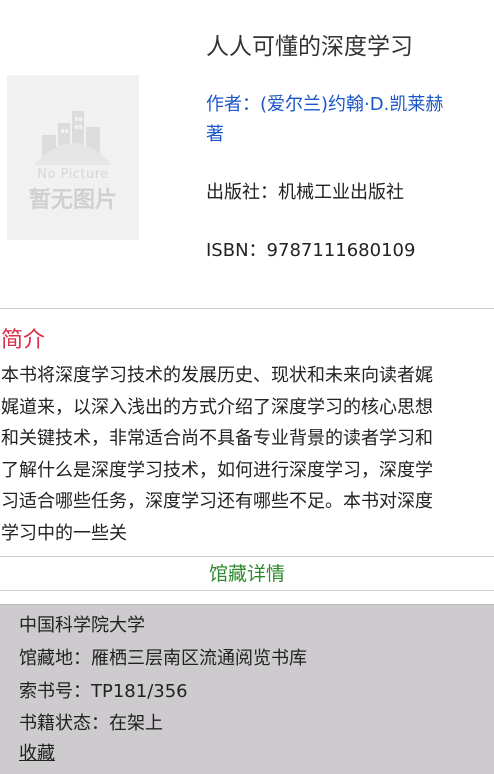  Describe the element at coordinates (163, 658) in the screenshot. I see `holding-location: 馆藏地：雁栖三层南区流通阅览书库` at that location.